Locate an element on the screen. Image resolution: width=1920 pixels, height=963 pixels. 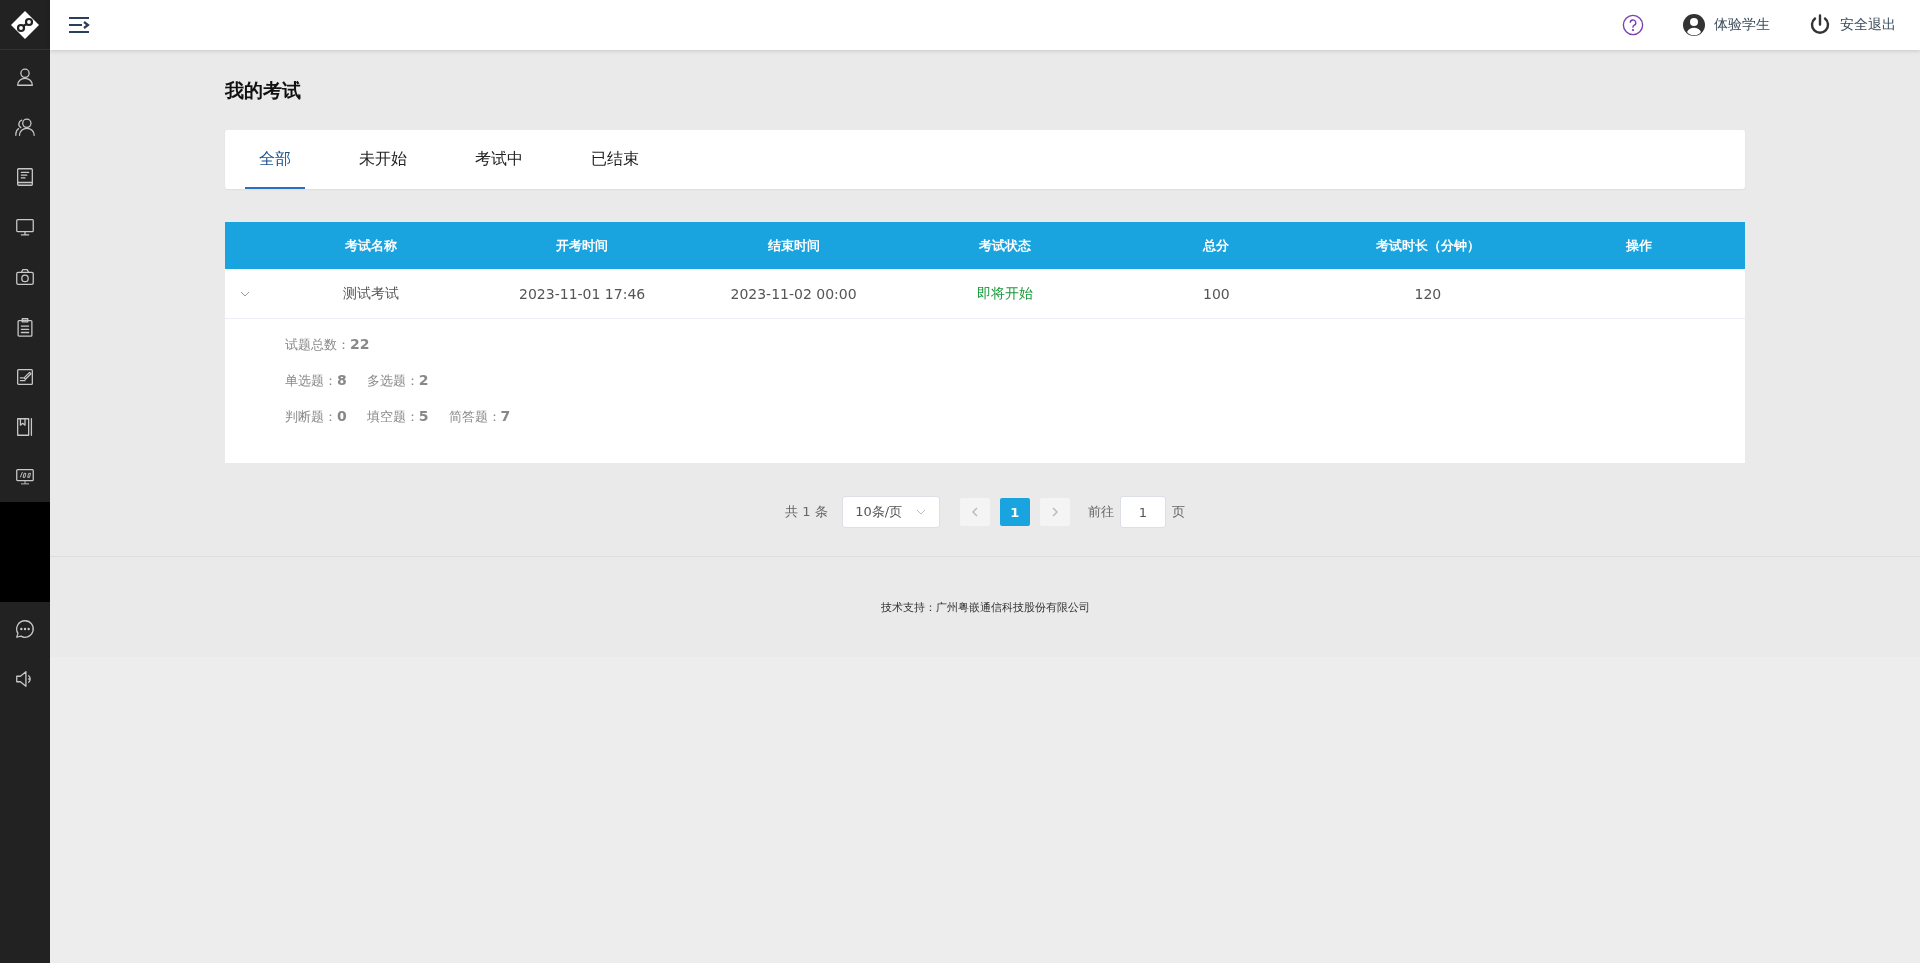
table-cell-text: 120 is located at coordinates (1428, 293).